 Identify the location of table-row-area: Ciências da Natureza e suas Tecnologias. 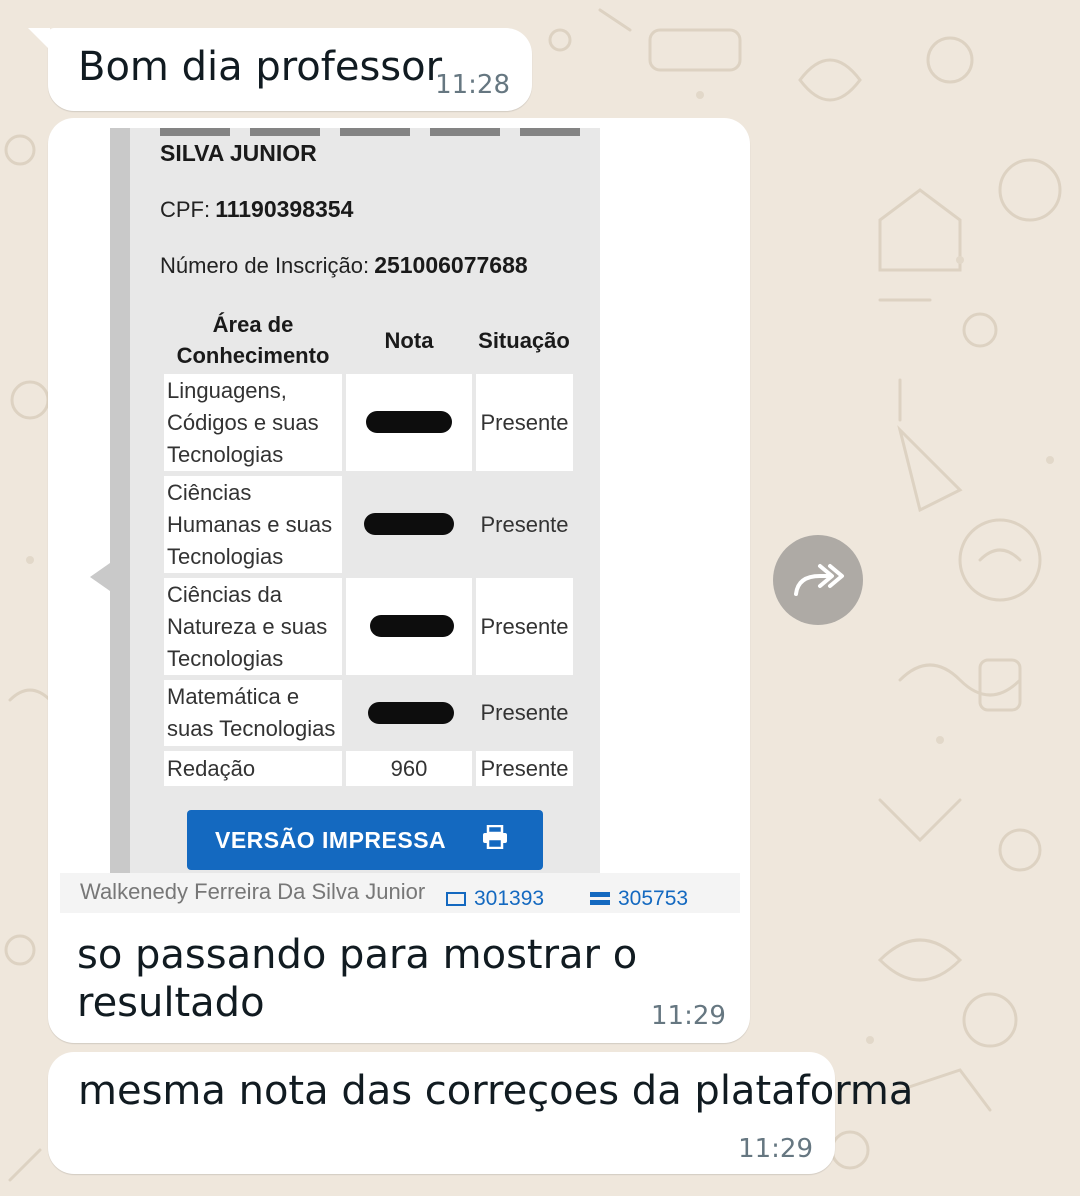
(253, 626).